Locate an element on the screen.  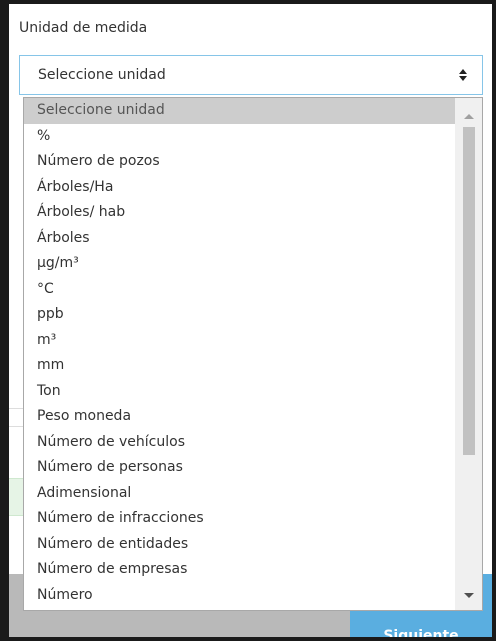
dropdown-option: Árboles/ hab is located at coordinates (240, 213).